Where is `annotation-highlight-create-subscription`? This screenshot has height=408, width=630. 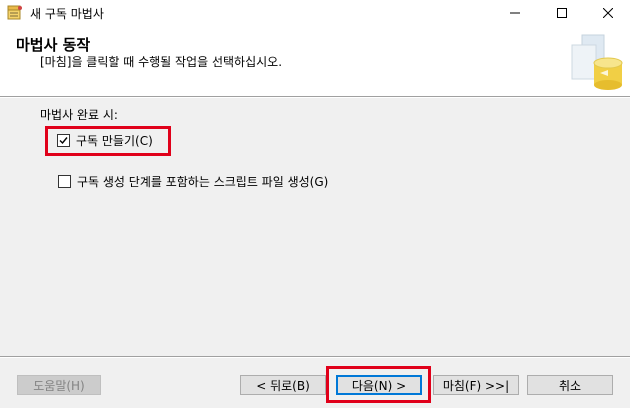 annotation-highlight-create-subscription is located at coordinates (108, 141).